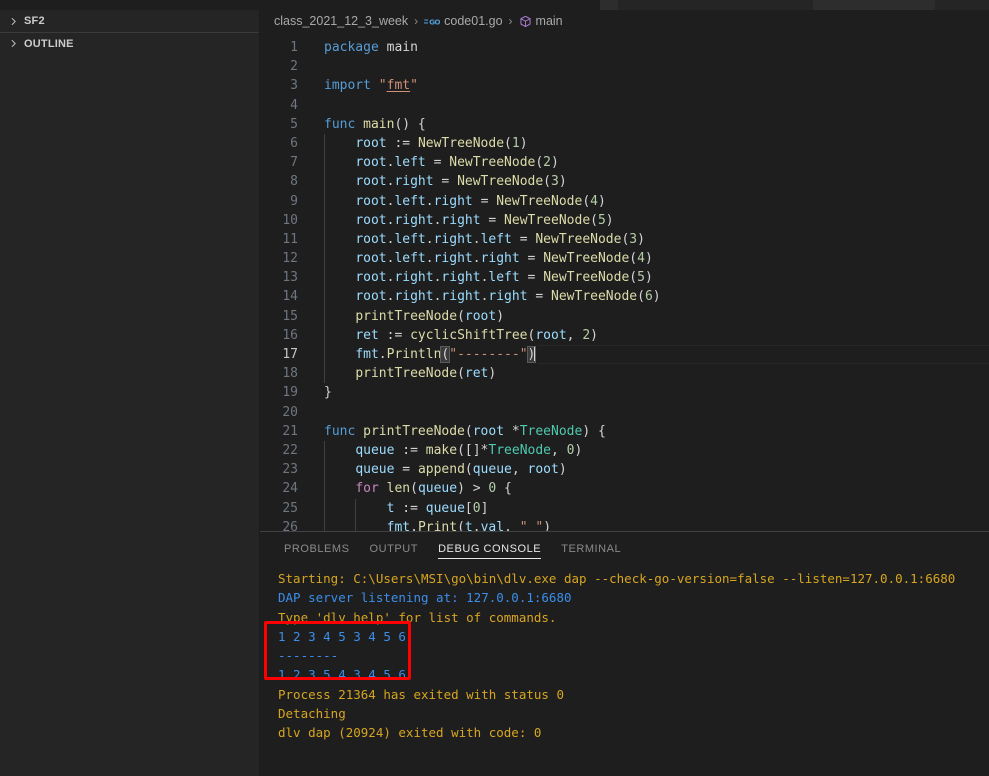  Describe the element at coordinates (482, 278) in the screenshot. I see `line-content: root.right.right.left = NewTreeNode(5)` at that location.